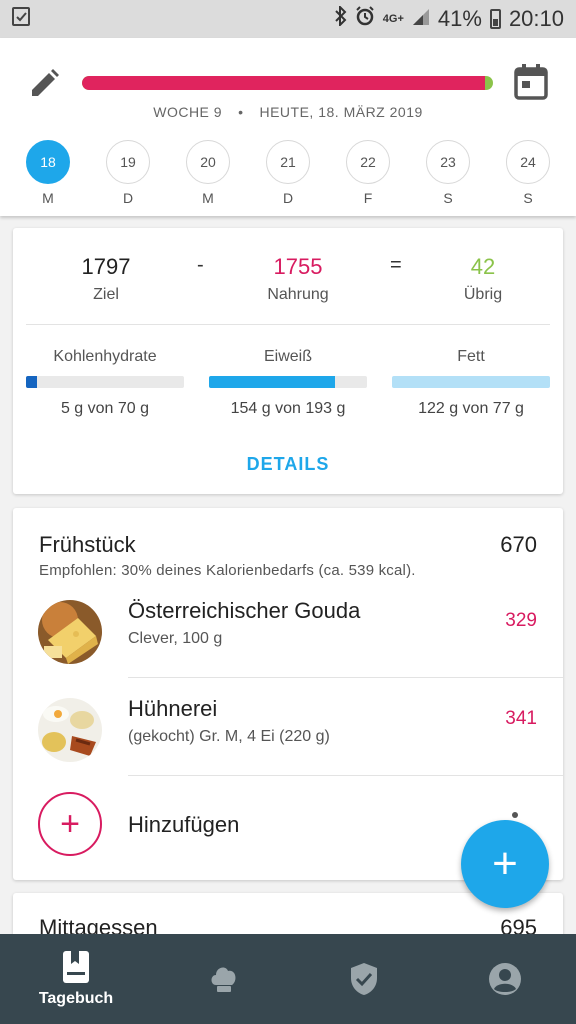 The image size is (576, 1024). I want to click on remaining-block: 42 Übrig, so click(483, 279).